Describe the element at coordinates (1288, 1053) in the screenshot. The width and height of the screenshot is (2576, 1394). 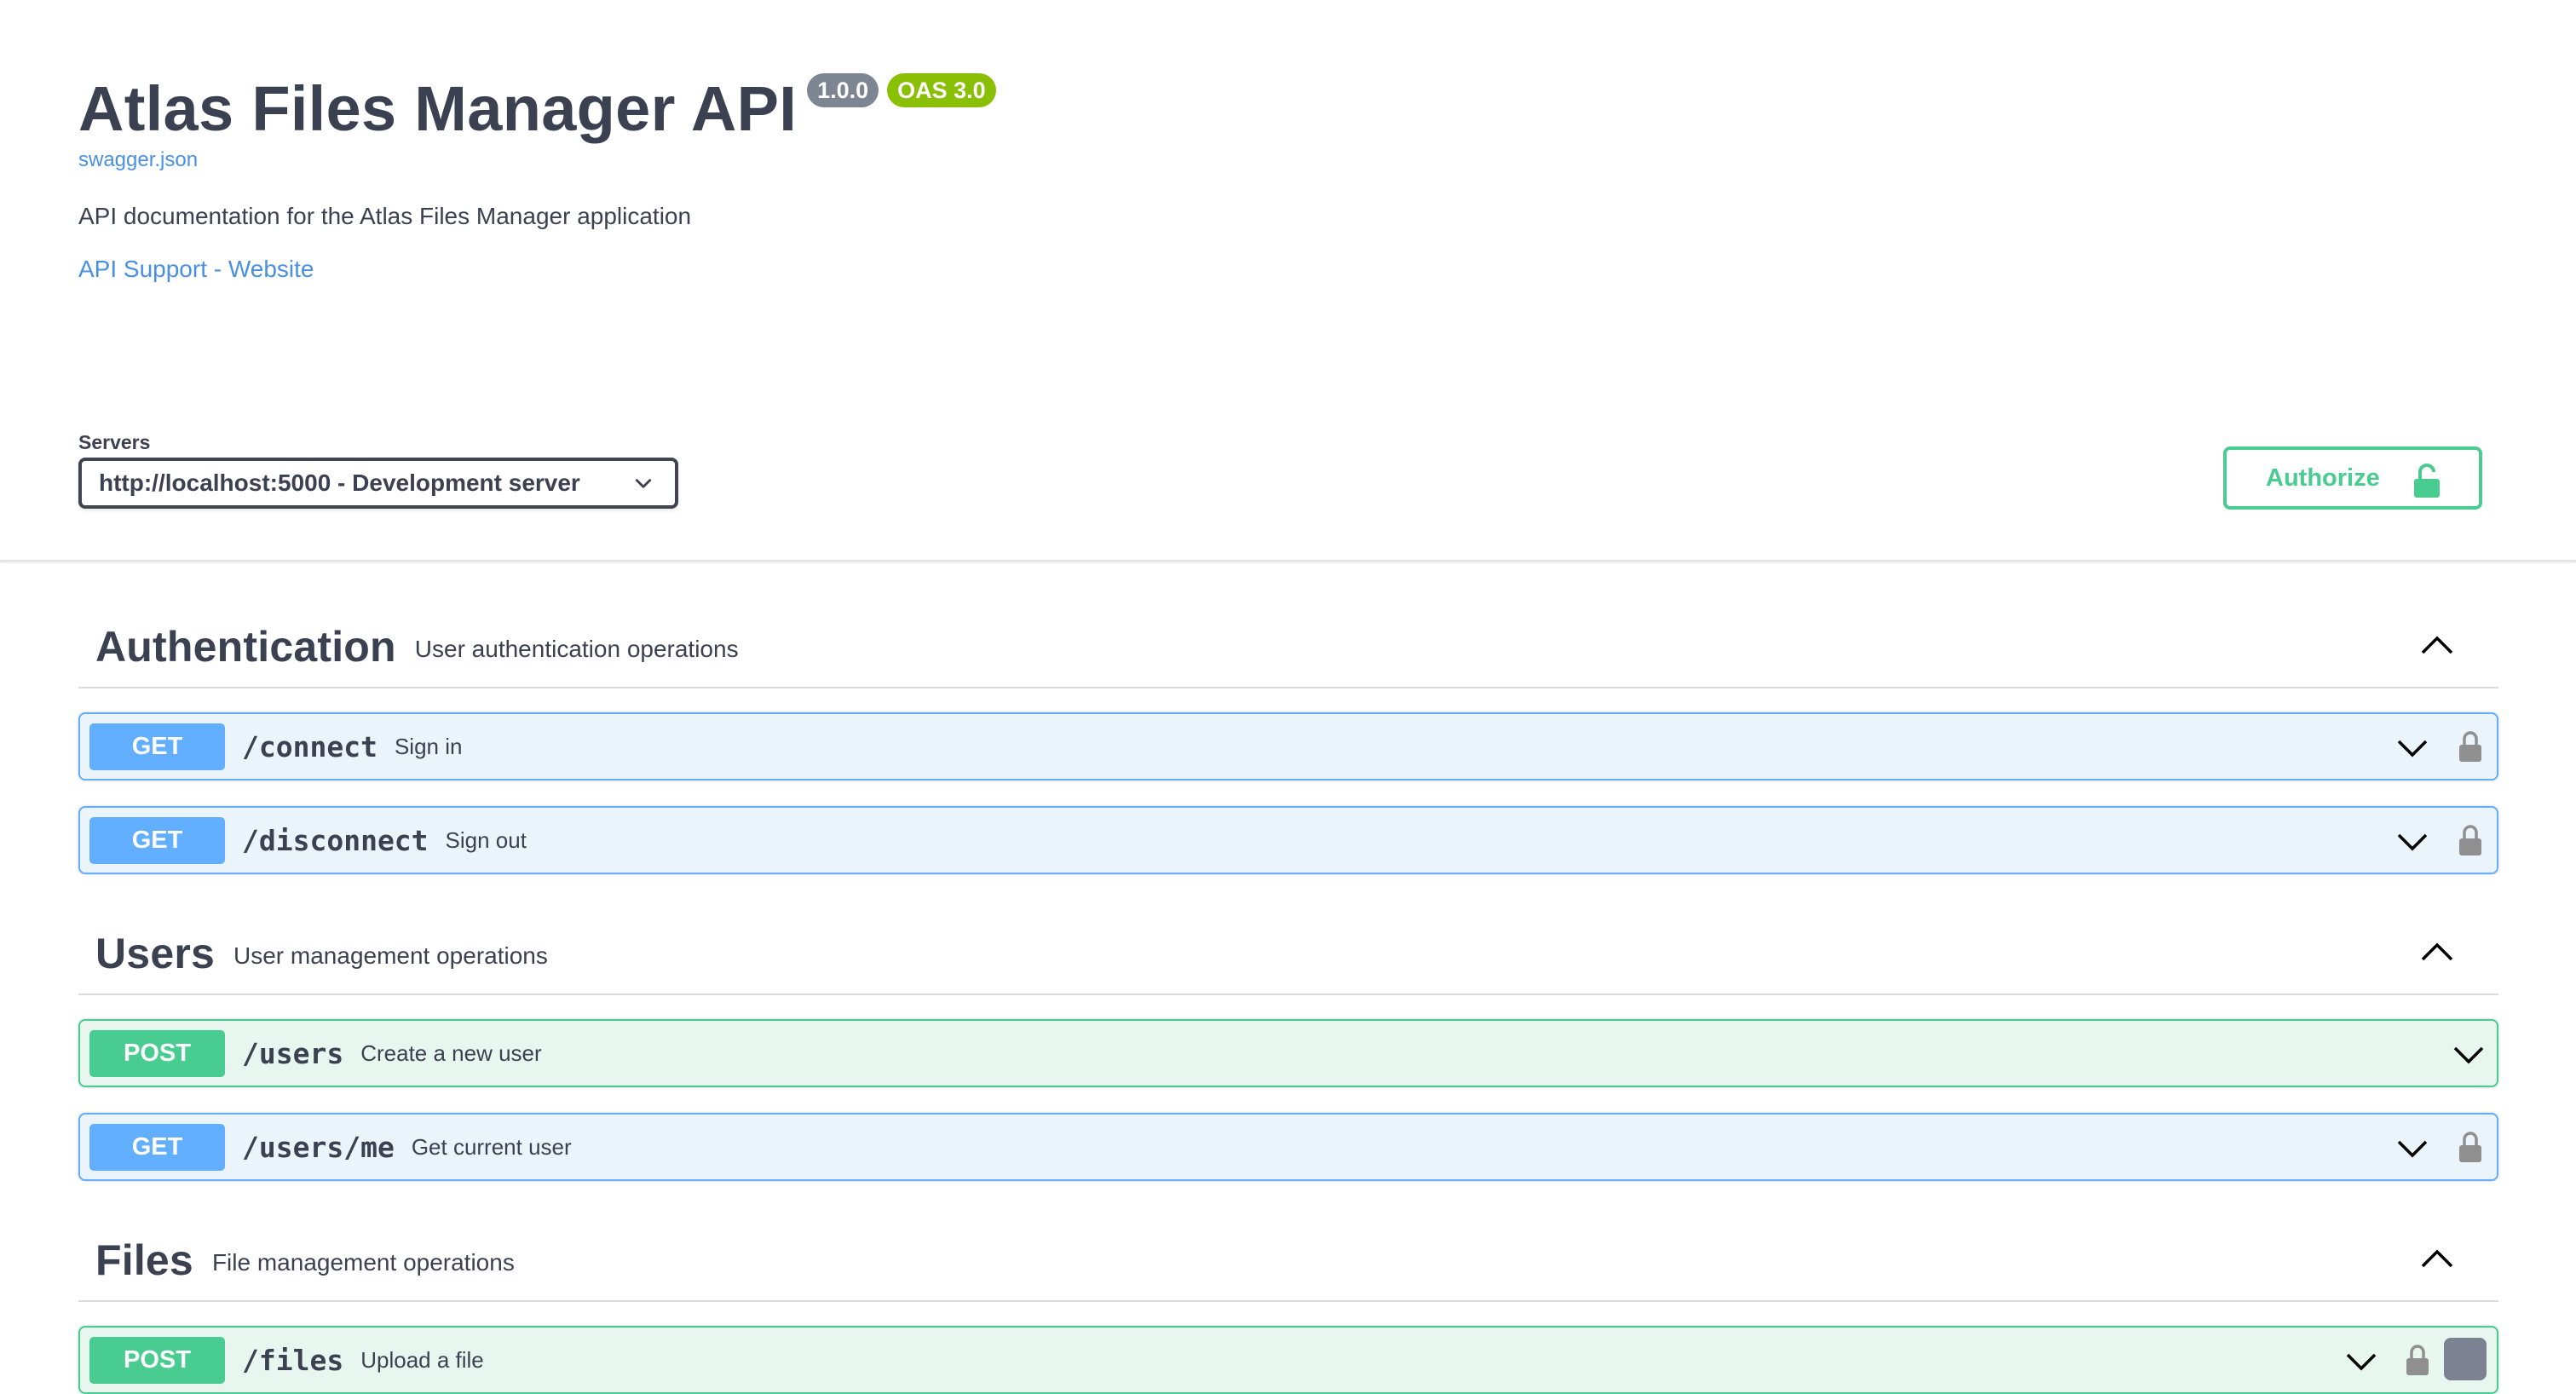
I see `operation-post-users: POST /users Create a new user` at that location.